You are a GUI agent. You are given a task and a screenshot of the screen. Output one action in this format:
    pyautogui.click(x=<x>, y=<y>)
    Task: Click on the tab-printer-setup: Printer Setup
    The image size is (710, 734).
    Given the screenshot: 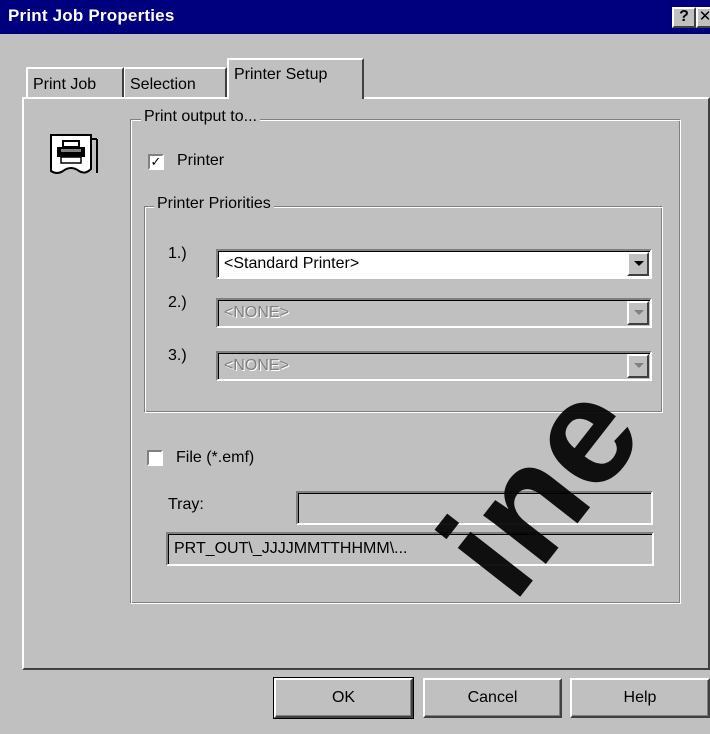 What is the action you would take?
    pyautogui.click(x=295, y=78)
    